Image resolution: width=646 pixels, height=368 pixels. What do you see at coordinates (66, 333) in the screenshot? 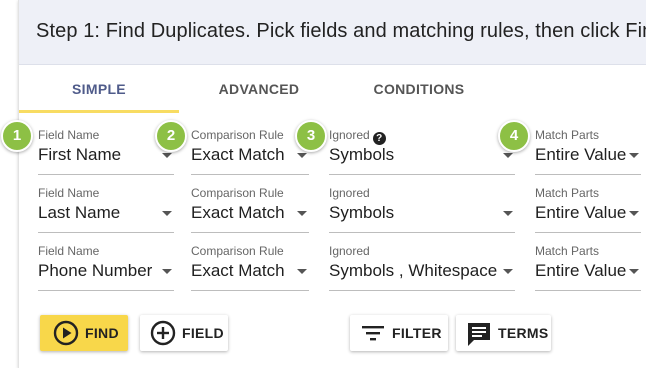
I see `play-circle-icon` at bounding box center [66, 333].